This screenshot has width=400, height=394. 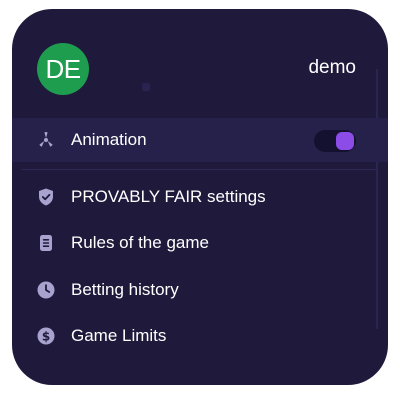 I want to click on menu-item-label: PROVABLY FAIR settings, so click(x=168, y=196).